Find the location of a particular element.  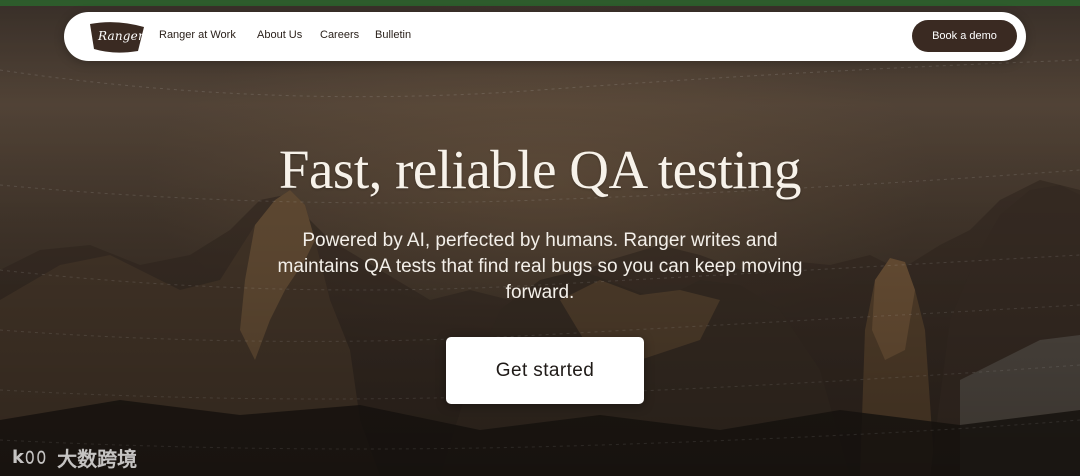

watermark-logo: k𝟶𝟶 is located at coordinates (30, 457).